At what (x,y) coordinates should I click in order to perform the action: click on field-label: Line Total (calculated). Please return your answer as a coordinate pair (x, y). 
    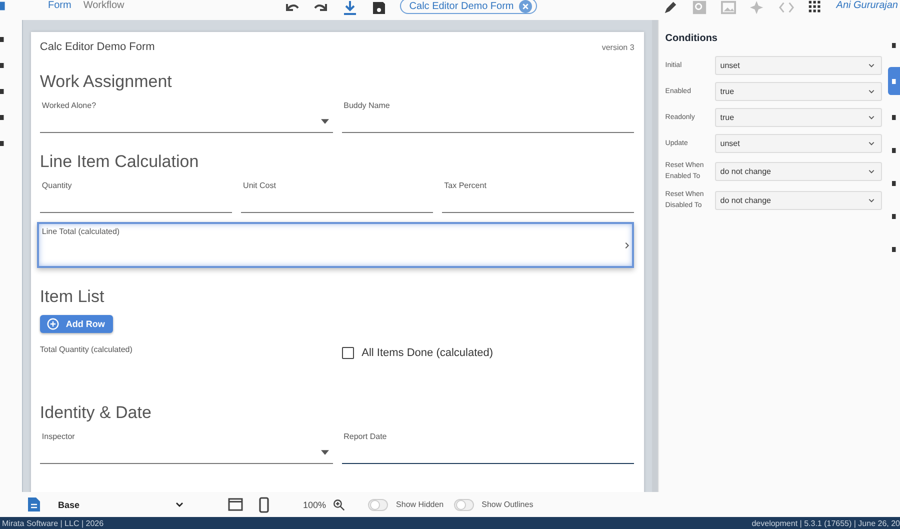
    Looking at the image, I should click on (81, 232).